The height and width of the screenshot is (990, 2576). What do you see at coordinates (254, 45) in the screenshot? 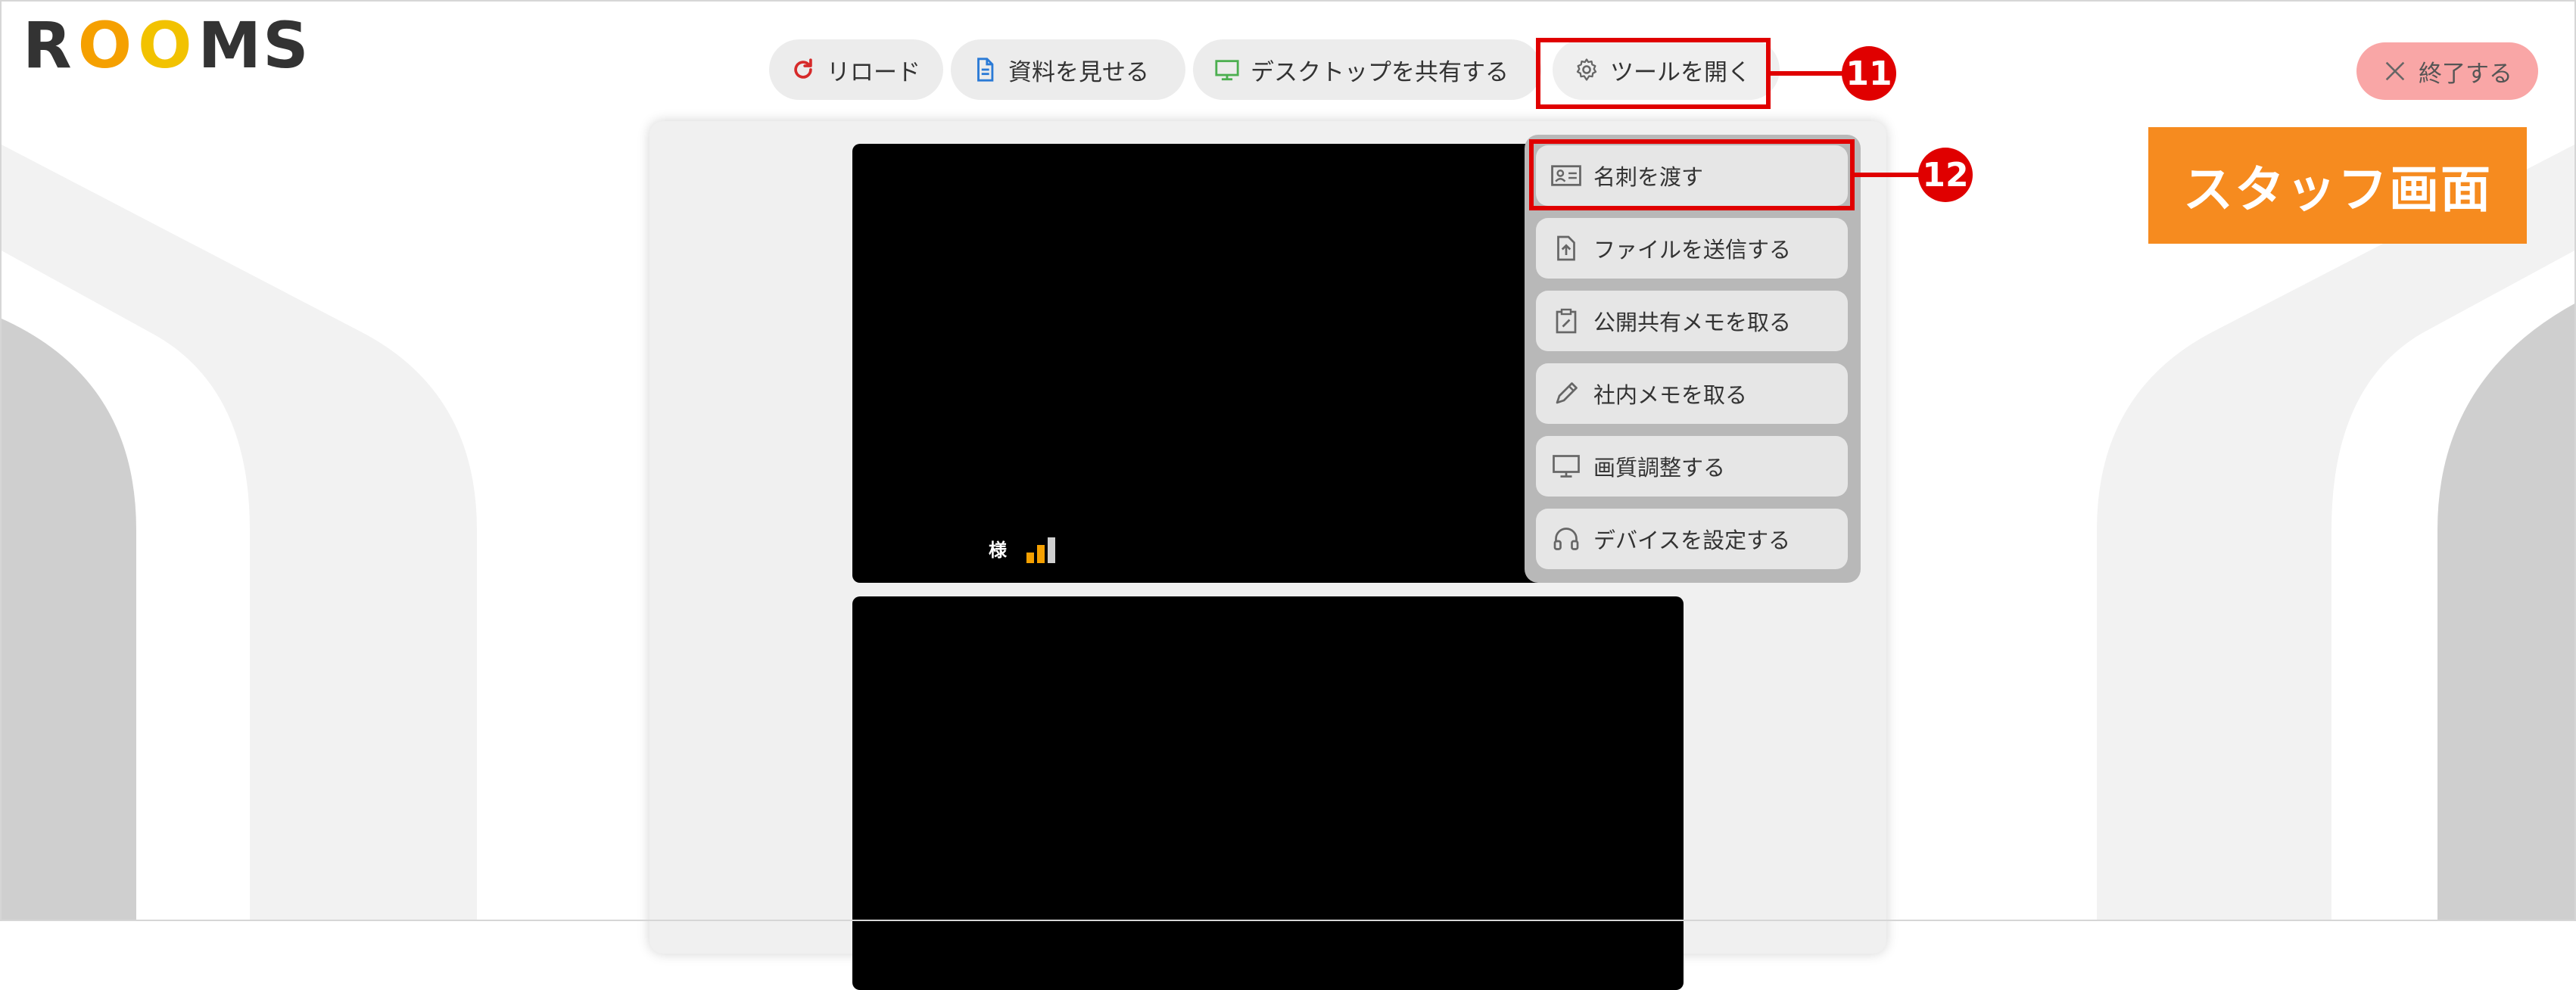
I see `logo-letters-ms: MS` at bounding box center [254, 45].